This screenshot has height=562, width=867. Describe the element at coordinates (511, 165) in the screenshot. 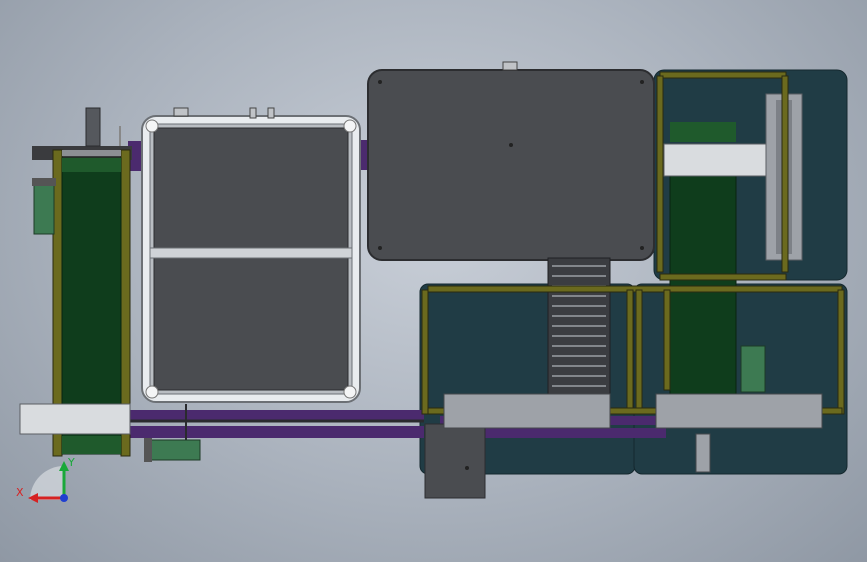

I see `top-plate` at that location.